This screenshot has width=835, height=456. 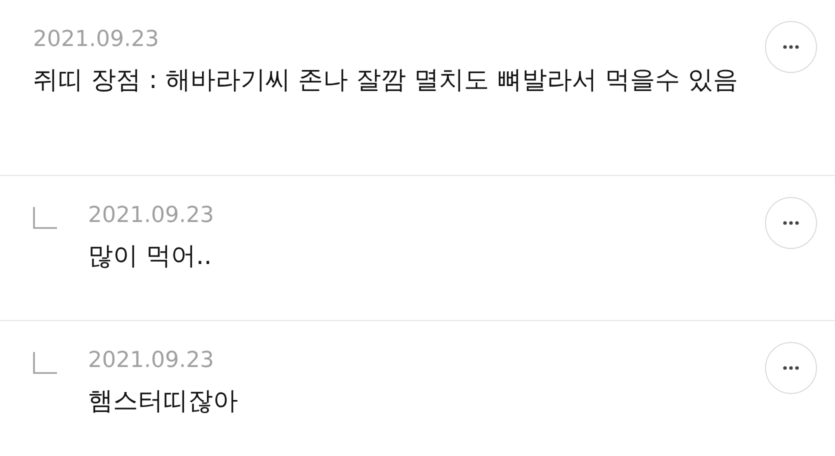 What do you see at coordinates (150, 256) in the screenshot?
I see `comment-text: 많이 먹어..` at bounding box center [150, 256].